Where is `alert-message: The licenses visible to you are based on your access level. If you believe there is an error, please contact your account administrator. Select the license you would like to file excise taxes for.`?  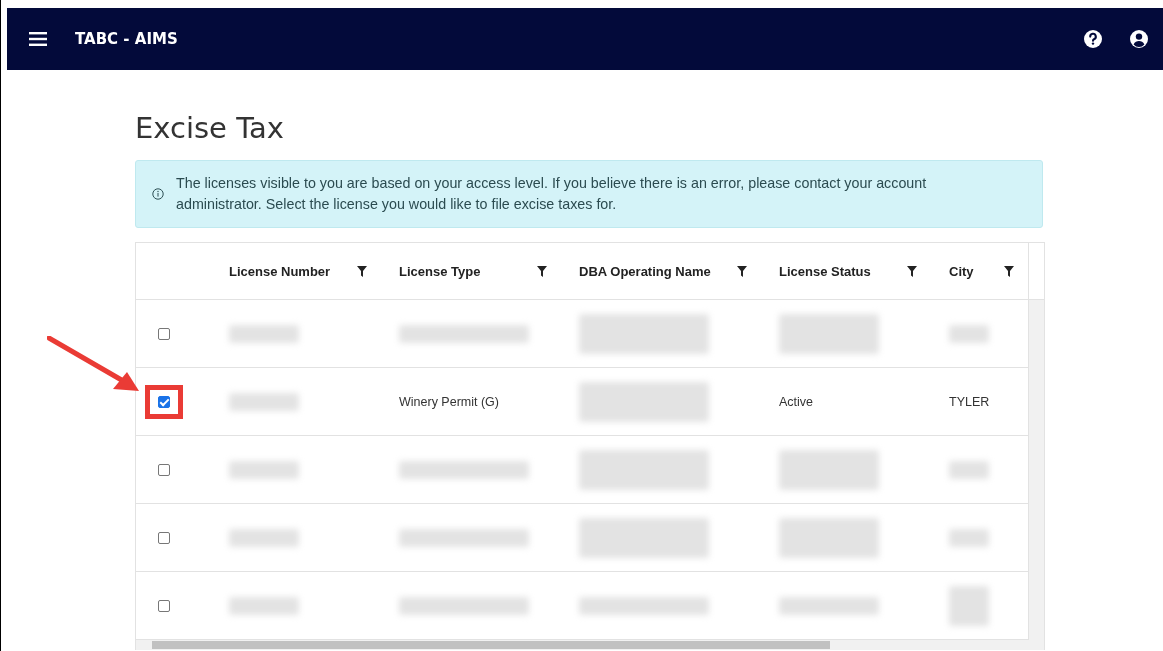
alert-message: The licenses visible to you are based on your access level. If you believe there is an error, please contact your account administrator. Select the license you would like to file excise taxes for. is located at coordinates (552, 194).